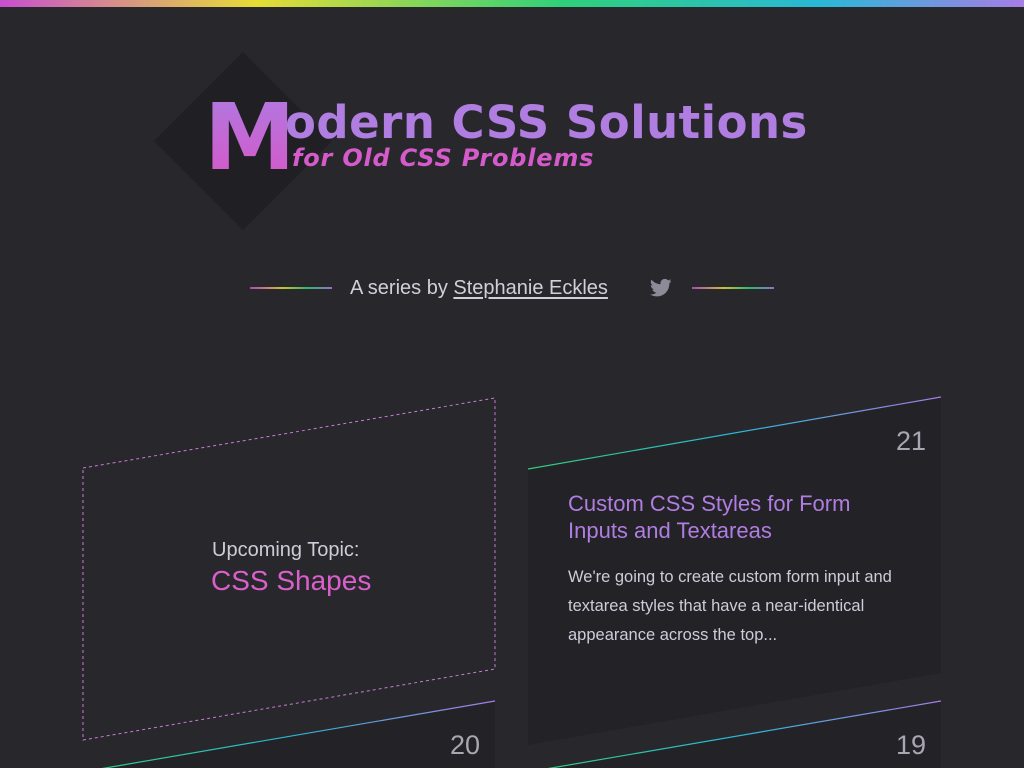 The width and height of the screenshot is (1024, 768). Describe the element at coordinates (910, 745) in the screenshot. I see `article-number: 19` at that location.